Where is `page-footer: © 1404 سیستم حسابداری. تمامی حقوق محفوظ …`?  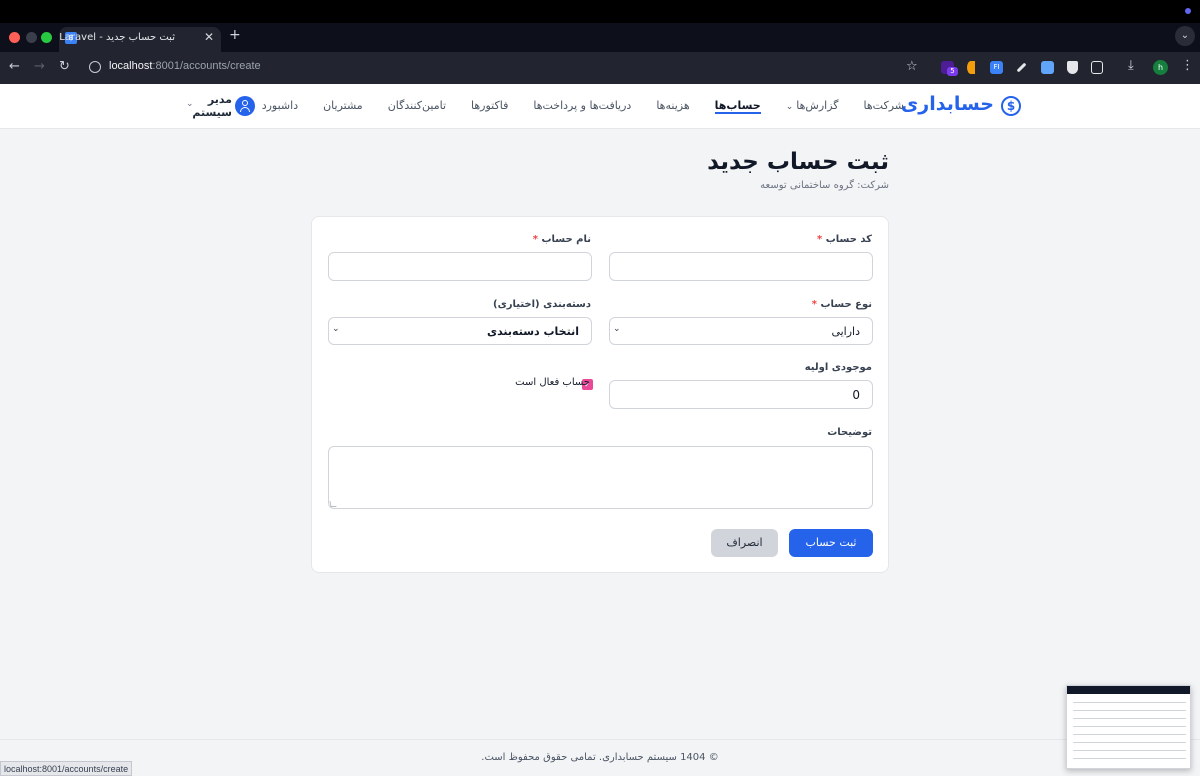 page-footer: © 1404 سیستم حسابداری. تمامی حقوق محفوظ … is located at coordinates (600, 757).